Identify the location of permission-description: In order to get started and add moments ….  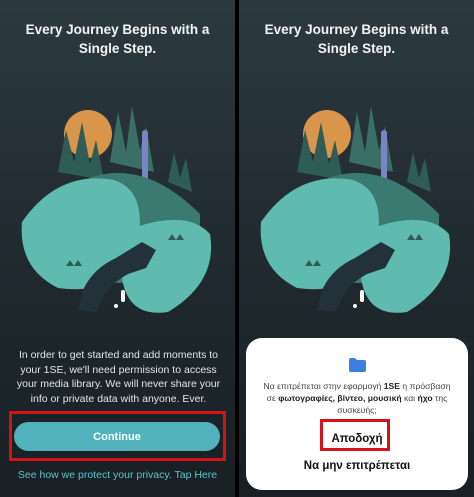
(118, 377).